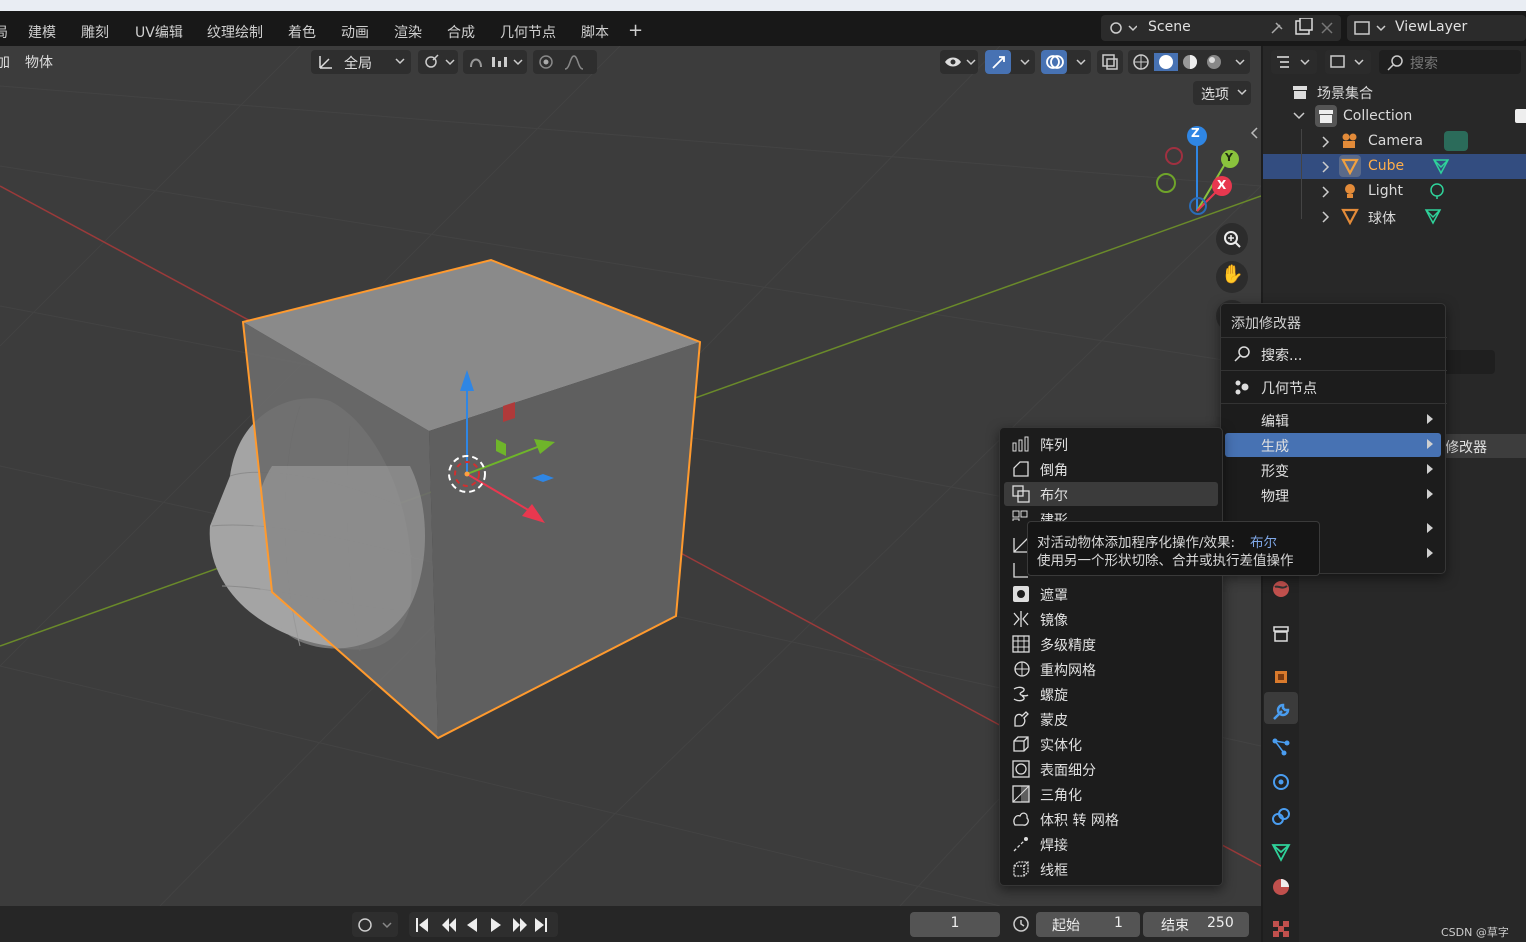  What do you see at coordinates (1281, 817) in the screenshot?
I see `constraints-icon` at bounding box center [1281, 817].